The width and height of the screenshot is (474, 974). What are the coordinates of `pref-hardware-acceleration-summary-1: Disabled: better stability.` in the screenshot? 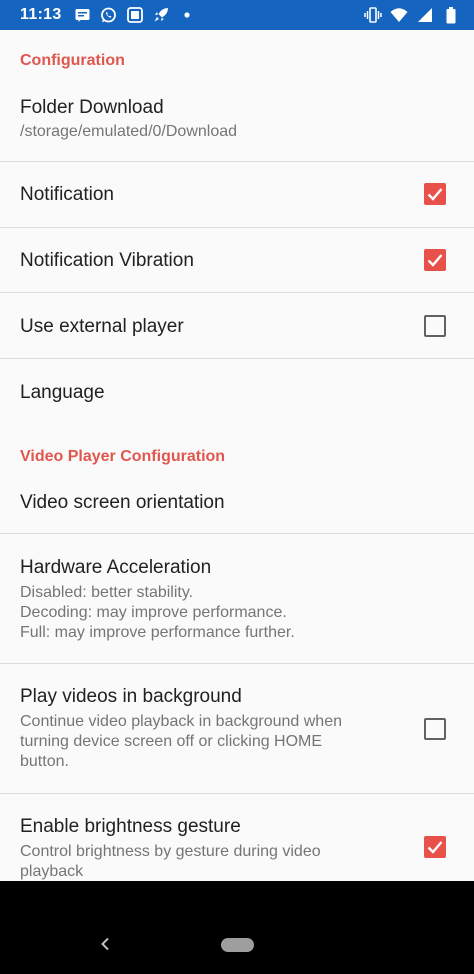 It's located at (107, 592).